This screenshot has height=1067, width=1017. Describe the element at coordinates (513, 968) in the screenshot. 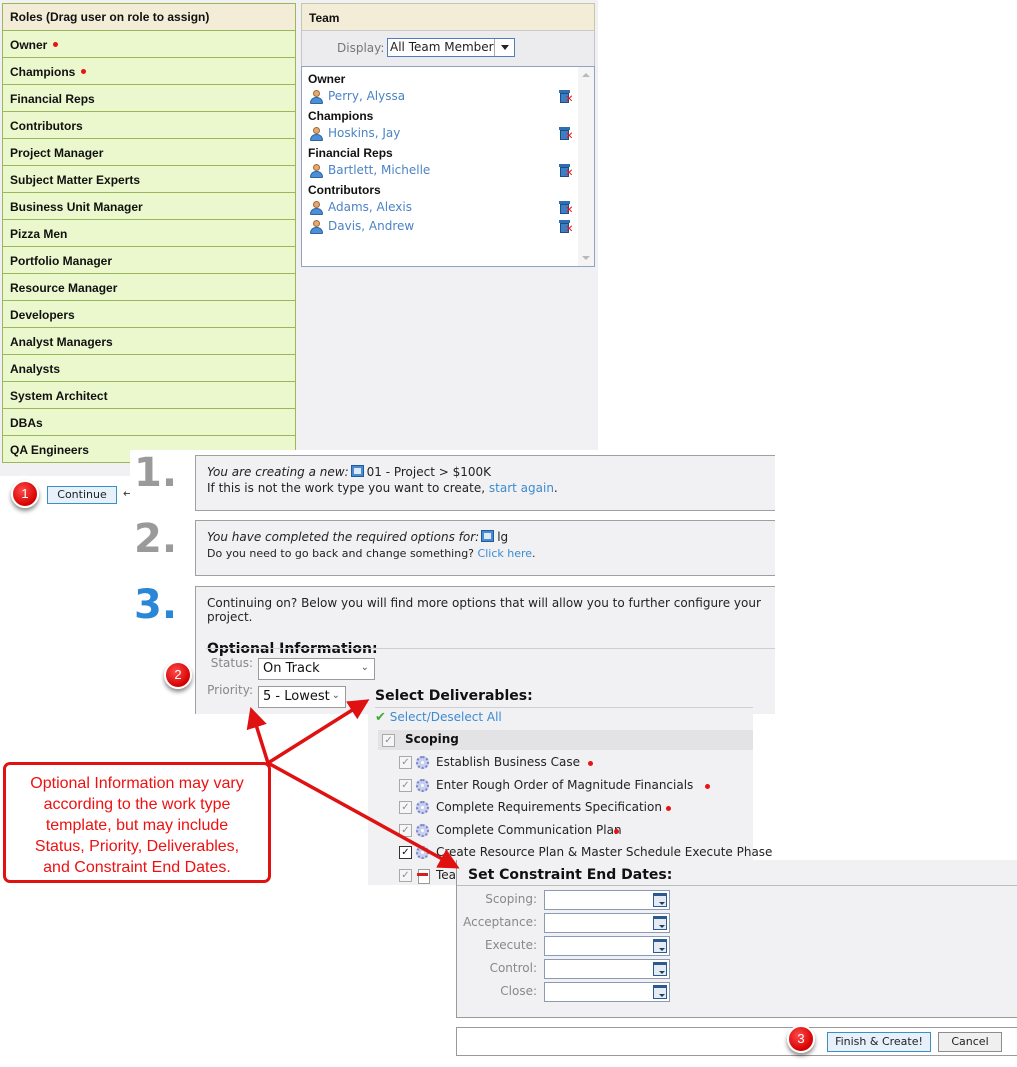

I see `date-field-label: Control:` at that location.